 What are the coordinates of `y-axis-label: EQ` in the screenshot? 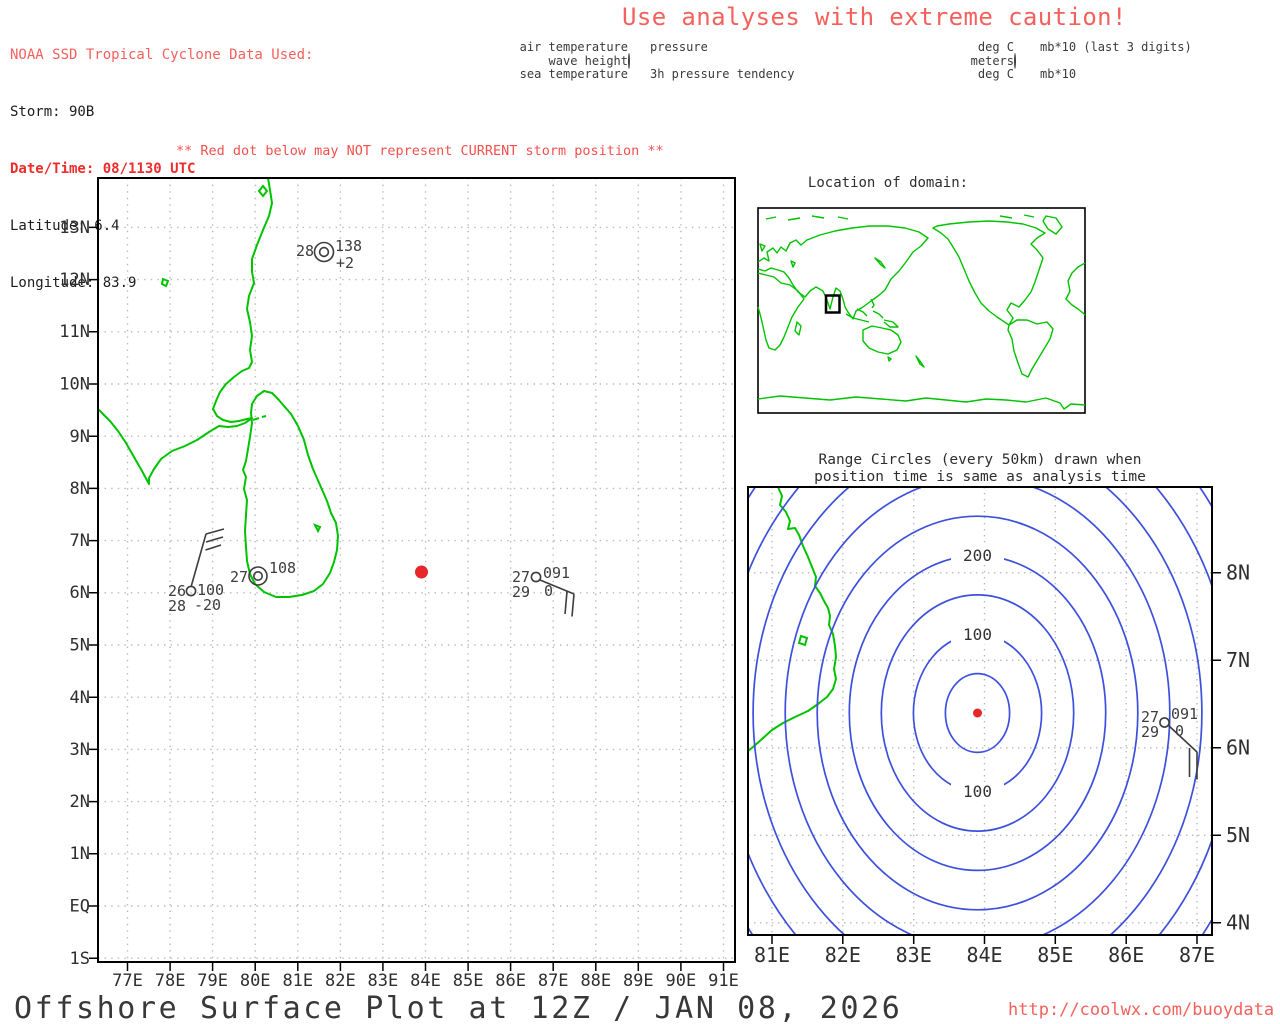 It's located at (80, 907).